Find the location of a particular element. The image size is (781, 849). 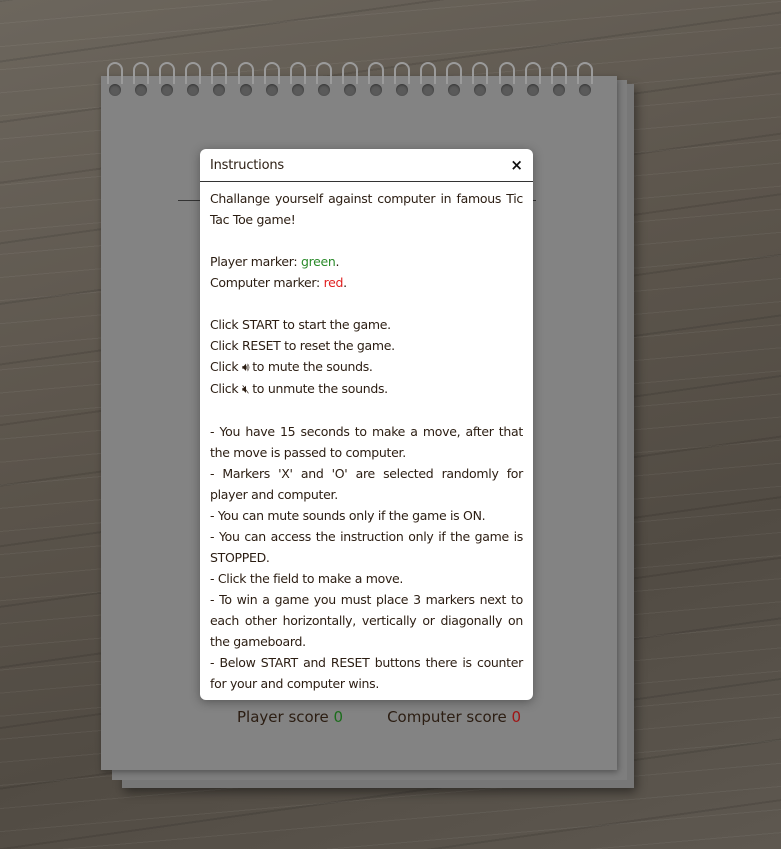

player-score: Player score 0 is located at coordinates (290, 717).